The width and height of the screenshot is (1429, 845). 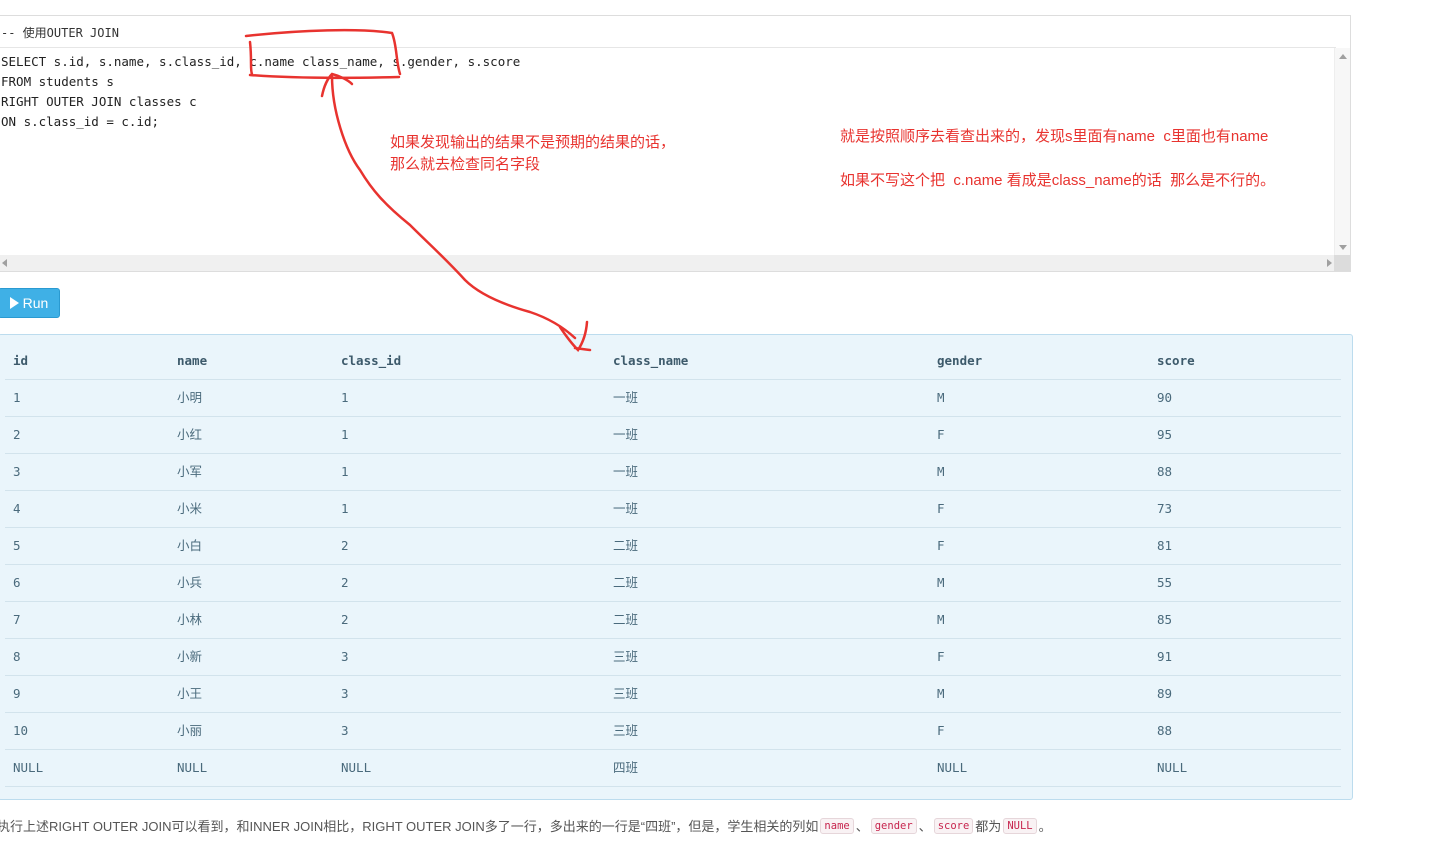 What do you see at coordinates (673, 620) in the screenshot?
I see `table-row: 7 小林 2 二班 M 85` at bounding box center [673, 620].